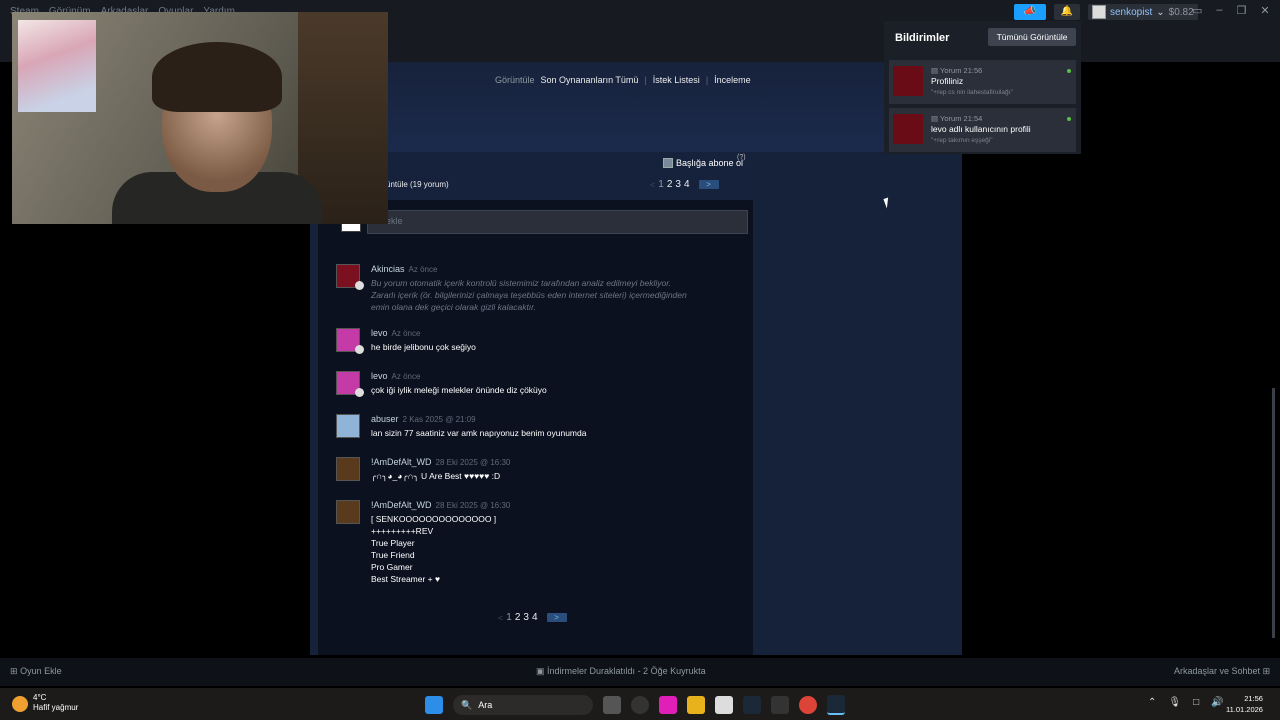 This screenshot has width=1280, height=720. Describe the element at coordinates (200, 118) in the screenshot. I see `webcam-overlay` at that location.